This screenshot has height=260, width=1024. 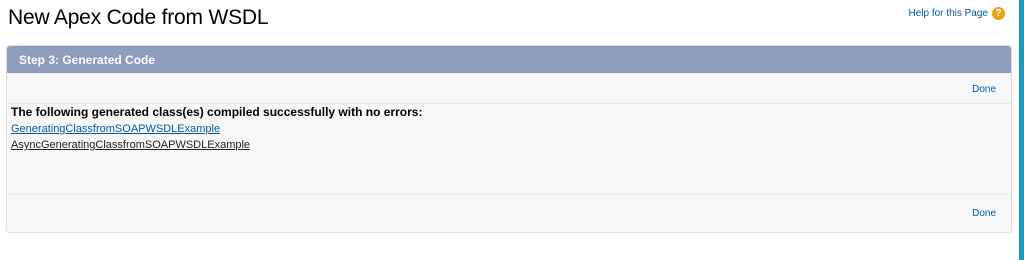 I want to click on page-title: New Apex Code from WSDL, so click(x=138, y=17).